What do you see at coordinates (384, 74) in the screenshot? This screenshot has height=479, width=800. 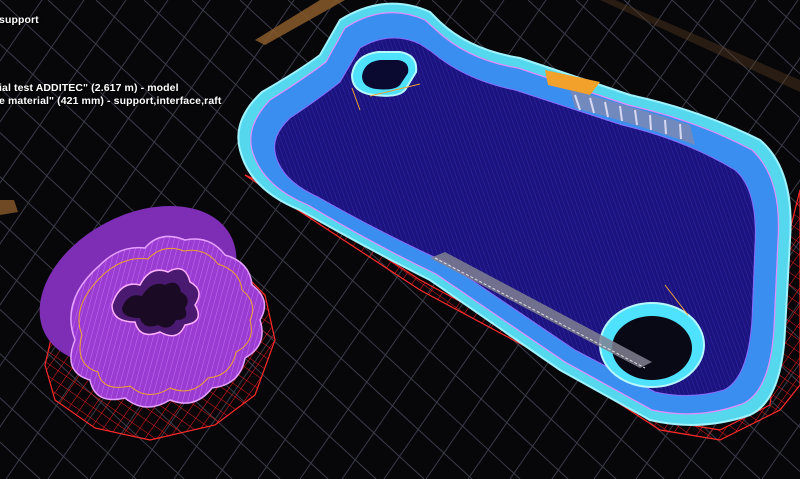 I see `camera-cutout` at bounding box center [384, 74].